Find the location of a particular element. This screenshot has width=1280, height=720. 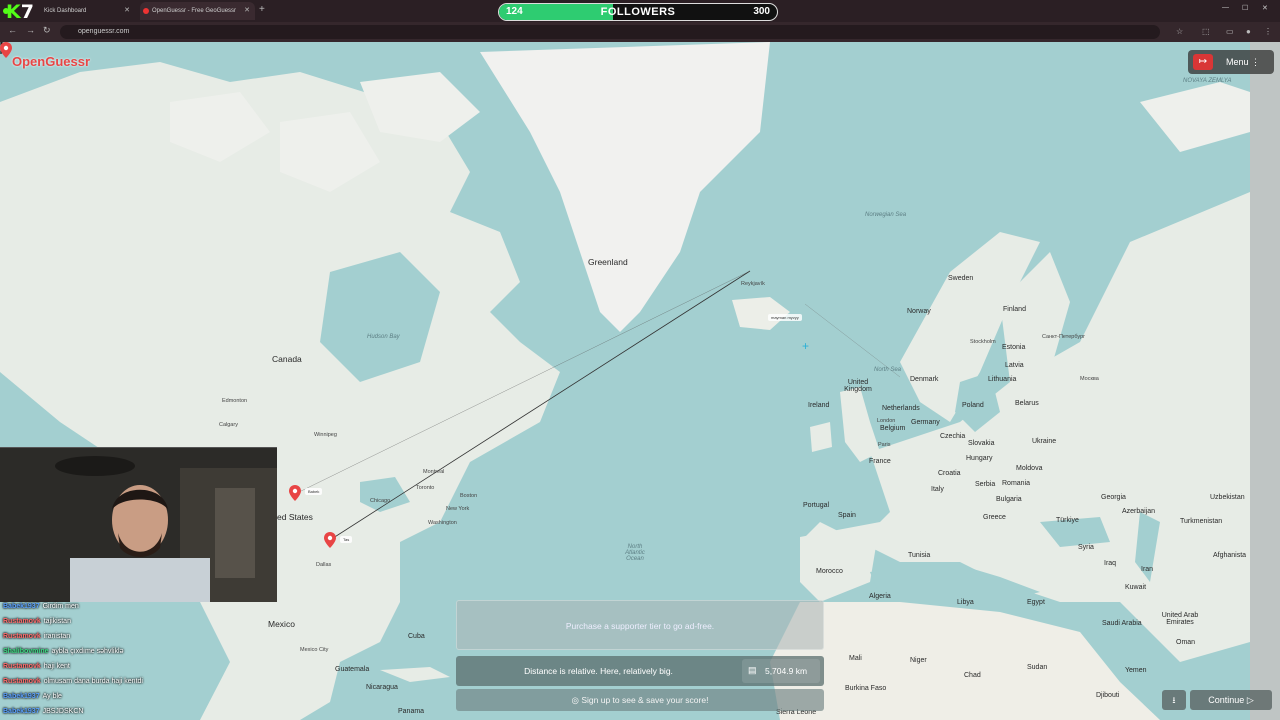

sidebar-icon: ▭ is located at coordinates (1230, 31).